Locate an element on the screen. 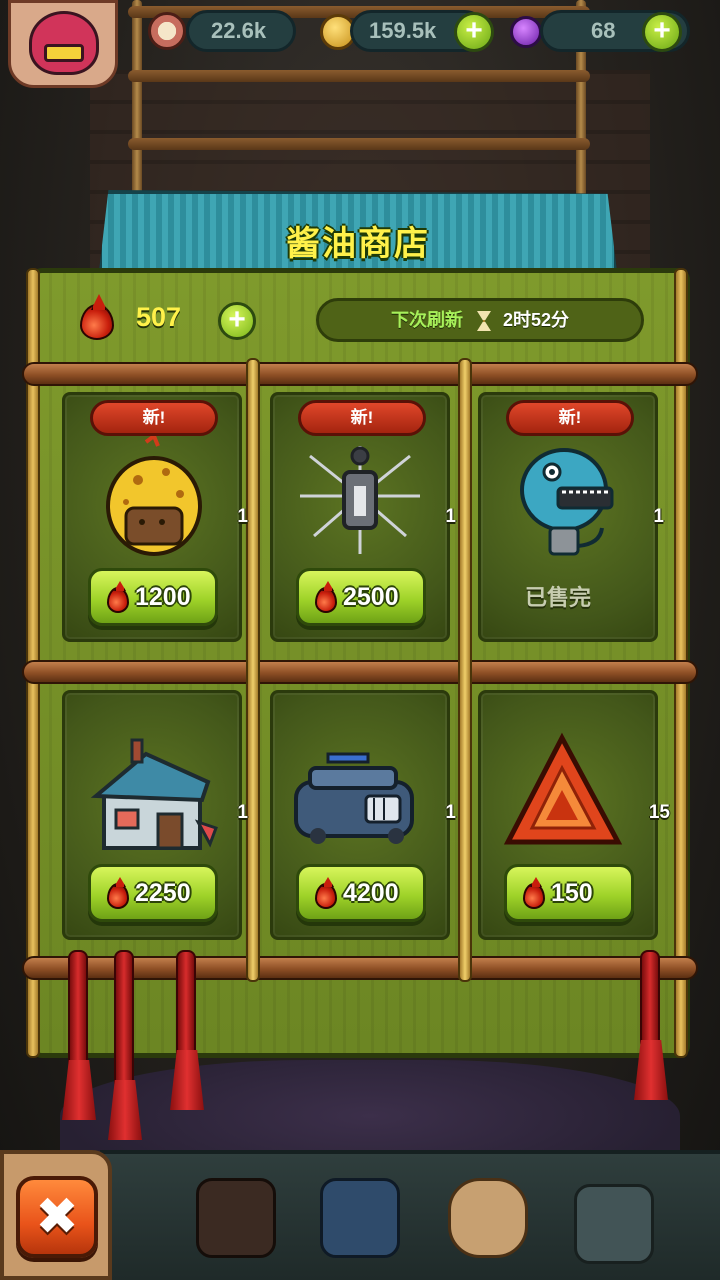  house-building-icon is located at coordinates (154, 794).